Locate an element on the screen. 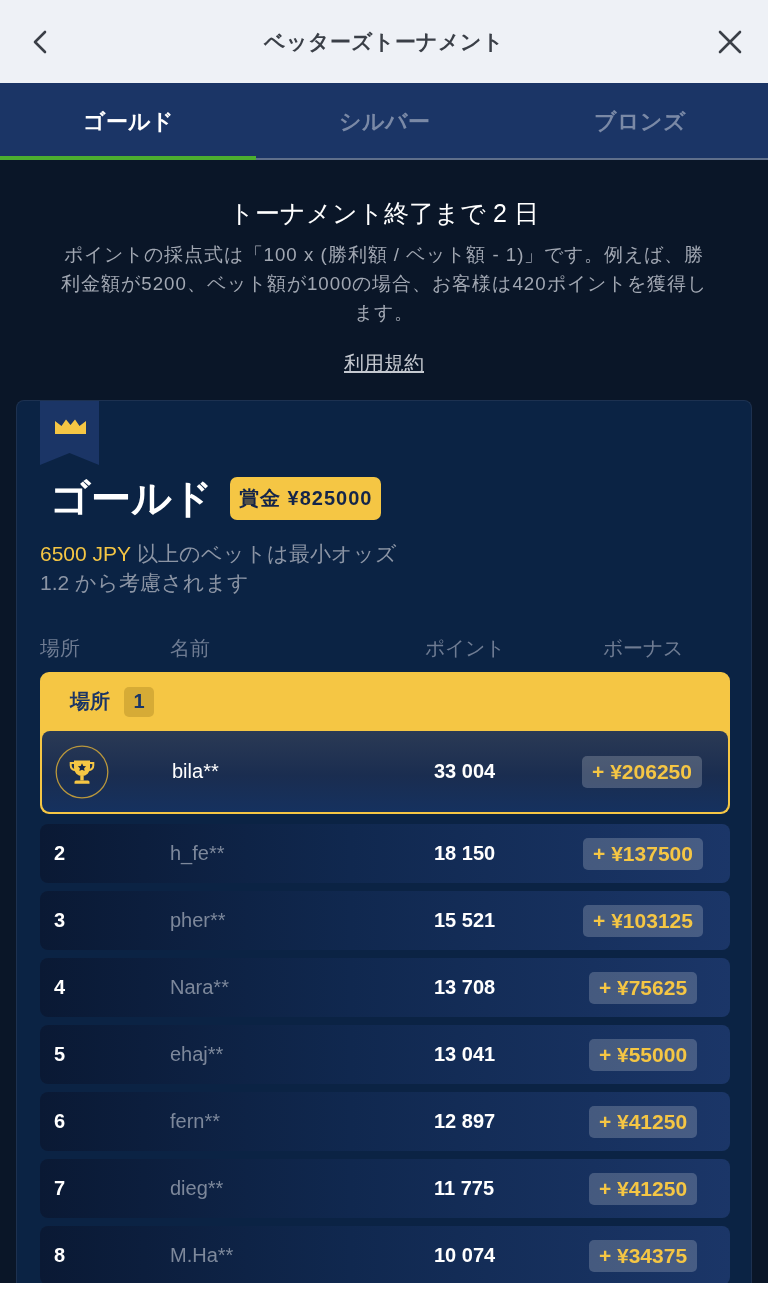 The image size is (768, 1293). rank-number: 8 is located at coordinates (60, 1255).